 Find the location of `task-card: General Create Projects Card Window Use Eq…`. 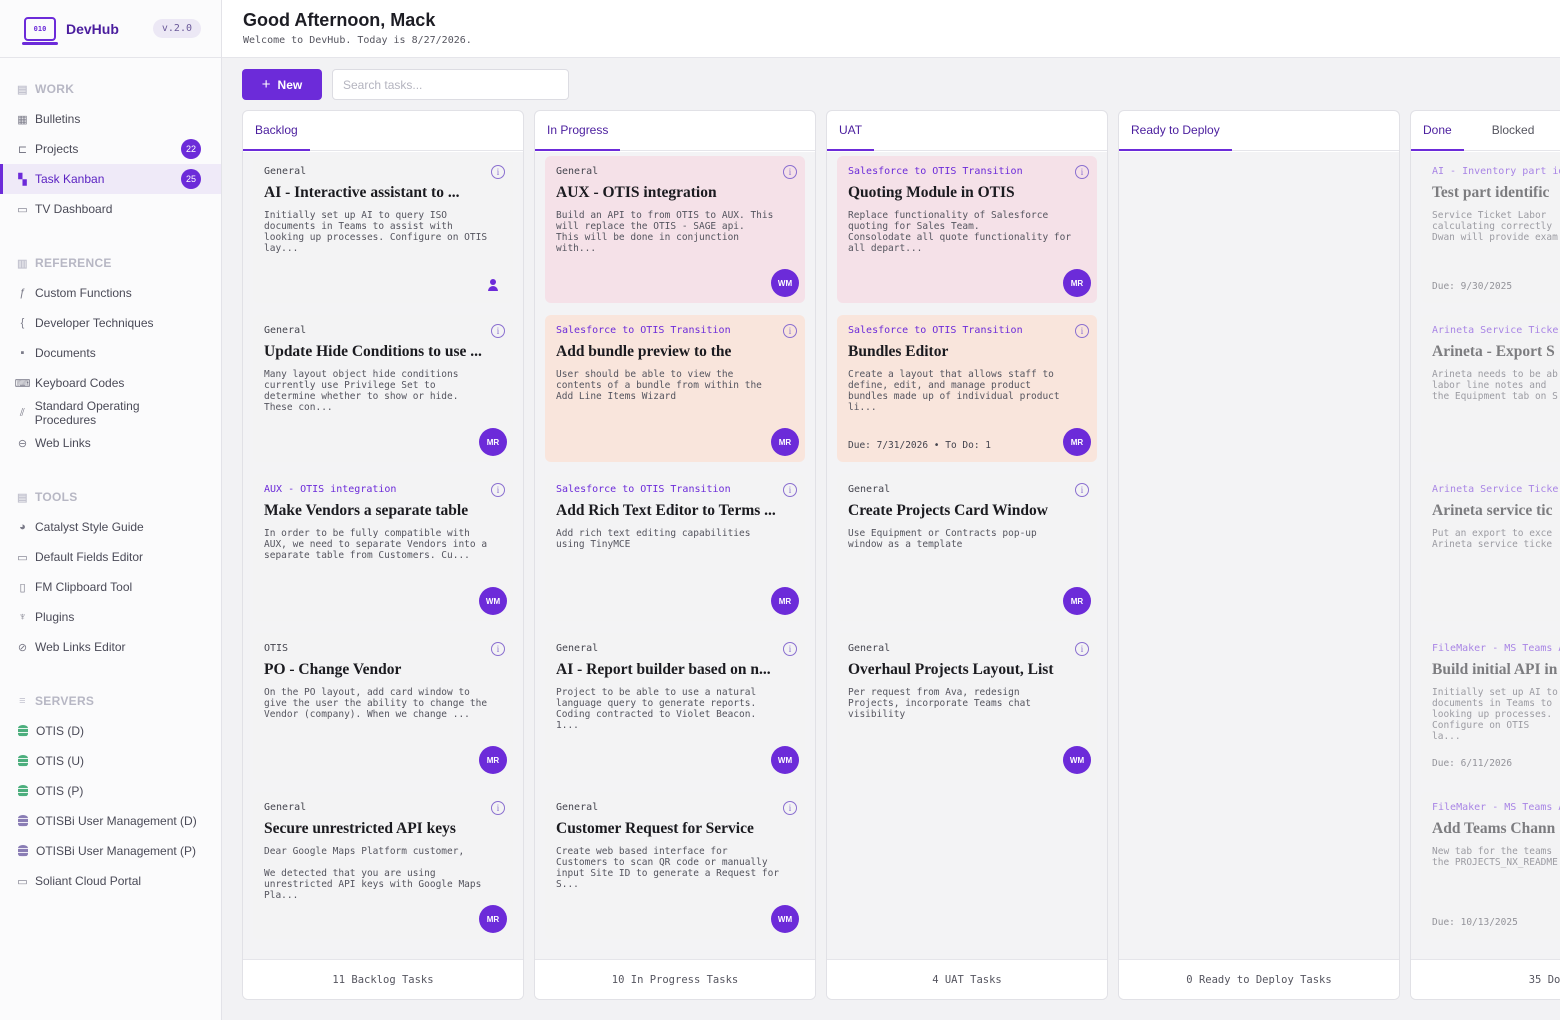

task-card: General Create Projects Card Window Use Eq… is located at coordinates (967, 547).